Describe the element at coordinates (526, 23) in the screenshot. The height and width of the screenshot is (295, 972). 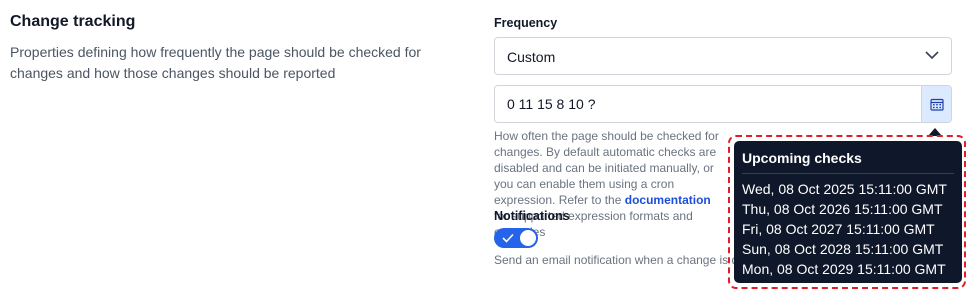
I see `frequency-label: Frequency` at that location.